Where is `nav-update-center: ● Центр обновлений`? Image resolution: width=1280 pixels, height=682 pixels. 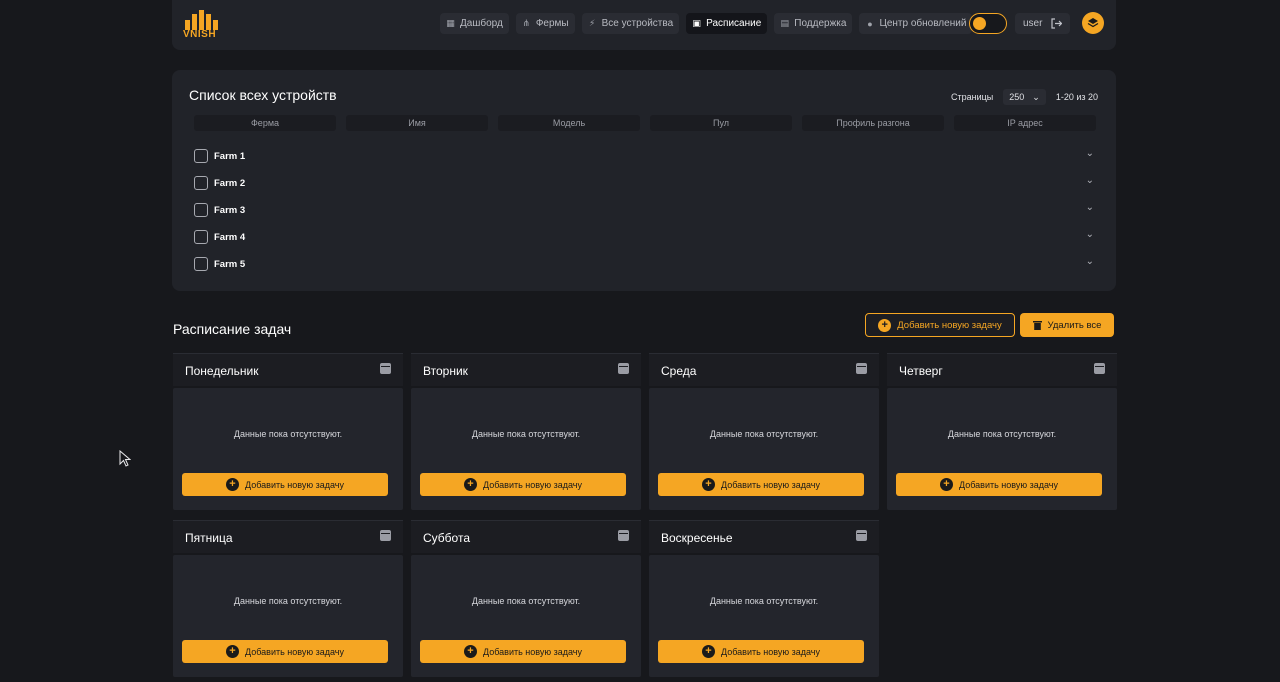
nav-update-center: ● Центр обновлений is located at coordinates (916, 23).